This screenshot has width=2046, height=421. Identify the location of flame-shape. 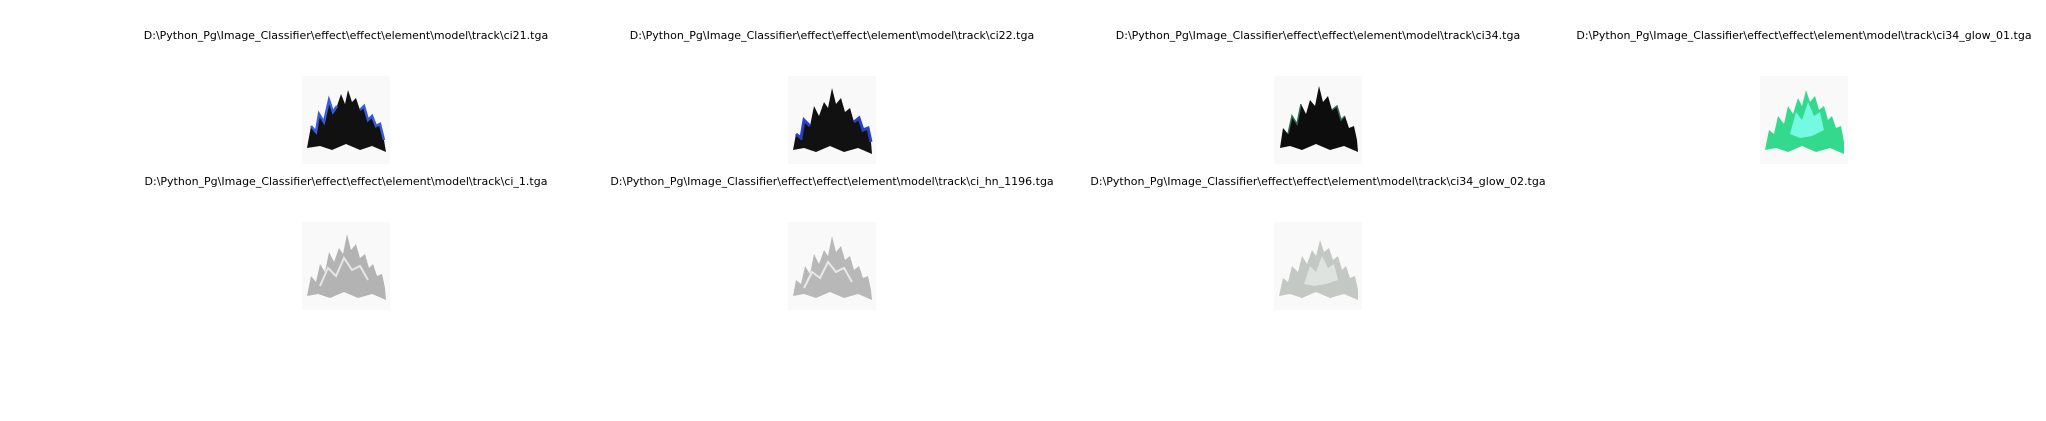
(346, 267).